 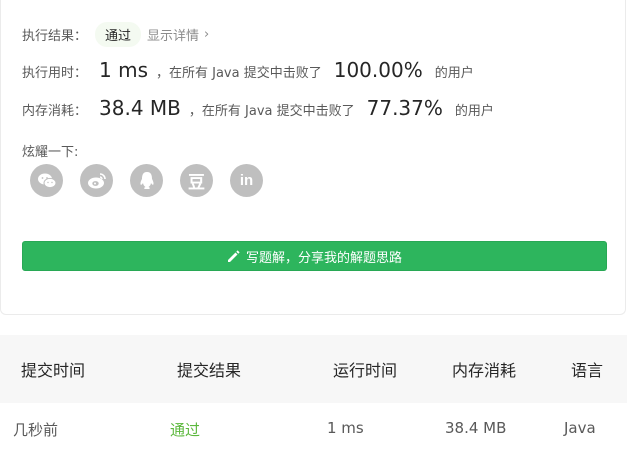 I want to click on douban-icon: 豆, so click(x=196, y=180).